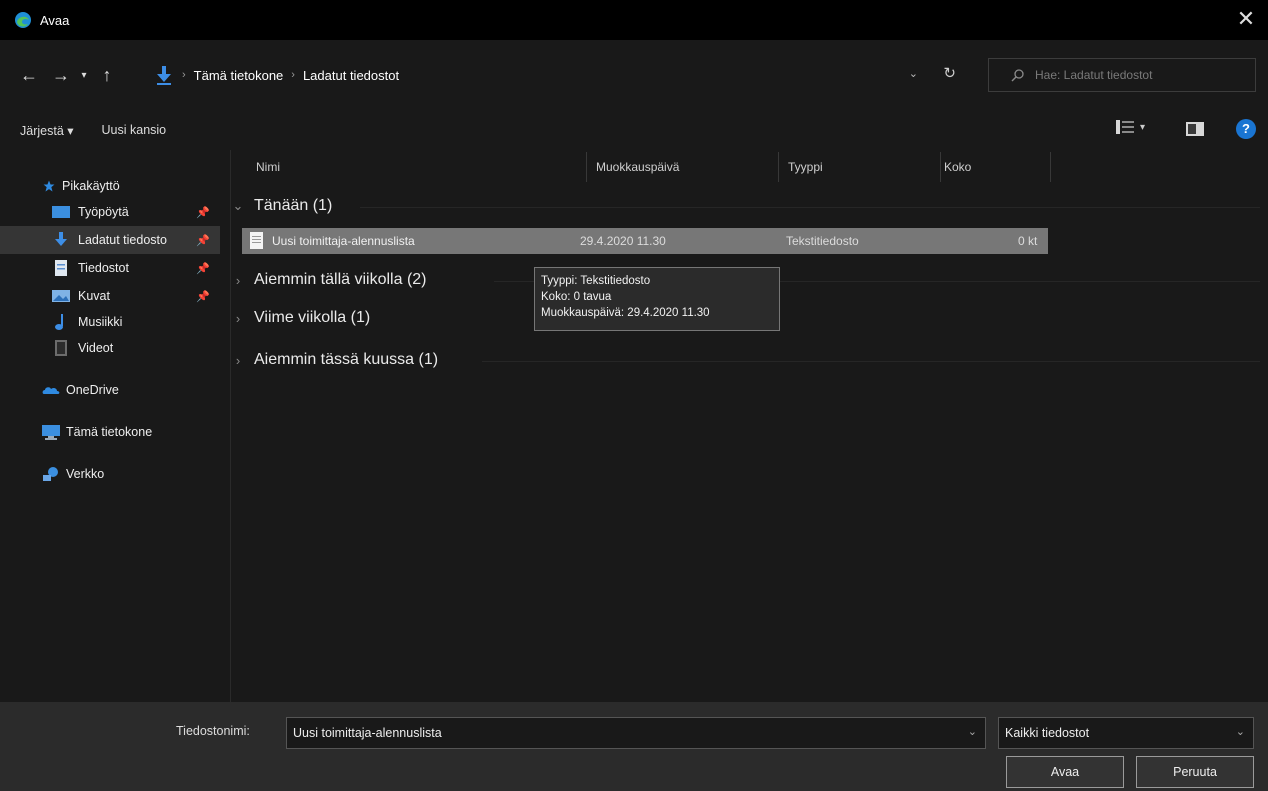  I want to click on group-label: Aiemmin tällä viikolla (2), so click(340, 279).